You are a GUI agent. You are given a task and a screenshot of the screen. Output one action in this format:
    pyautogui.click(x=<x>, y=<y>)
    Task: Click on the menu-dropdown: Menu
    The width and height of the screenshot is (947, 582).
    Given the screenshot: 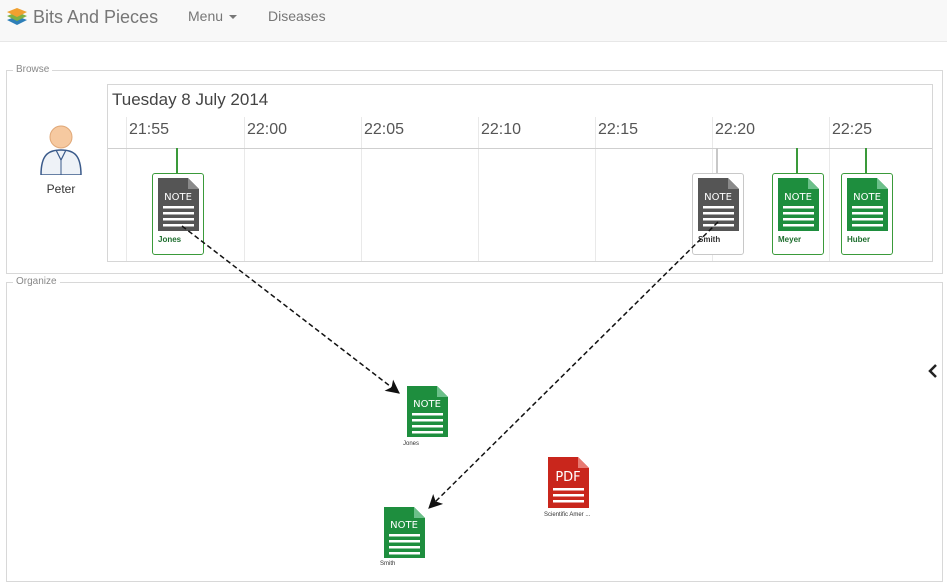 What is the action you would take?
    pyautogui.click(x=213, y=16)
    